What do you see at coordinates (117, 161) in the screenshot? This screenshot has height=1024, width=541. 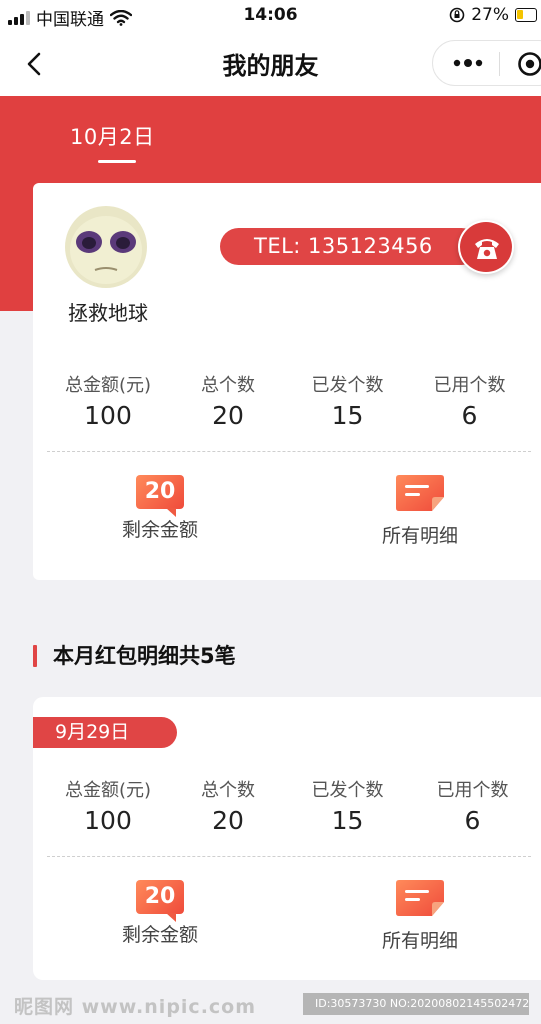 I see `tab-underline` at bounding box center [117, 161].